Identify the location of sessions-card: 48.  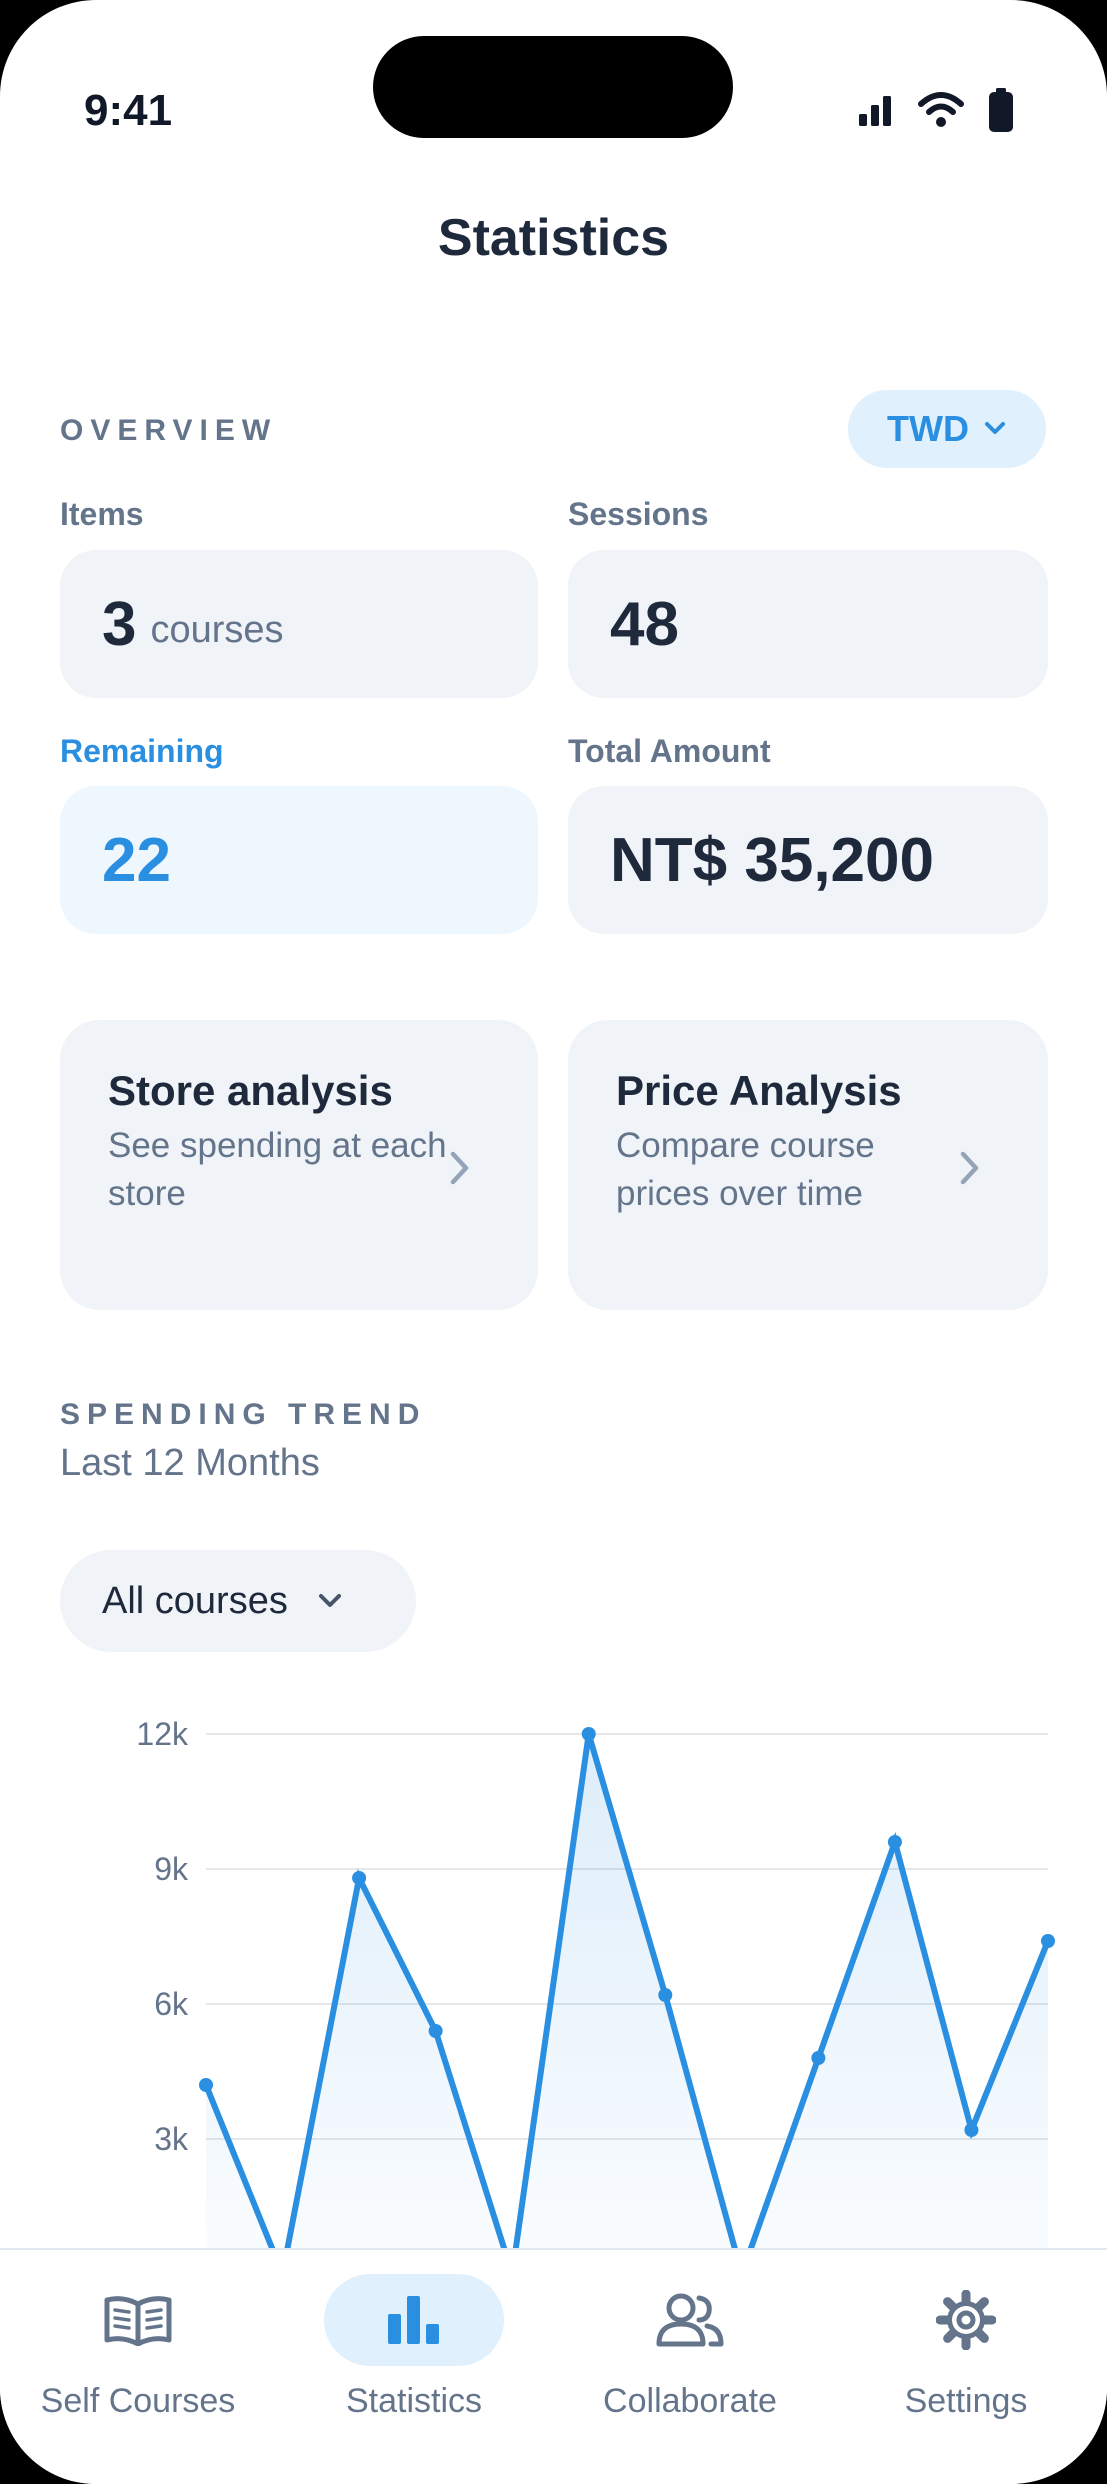
(808, 624).